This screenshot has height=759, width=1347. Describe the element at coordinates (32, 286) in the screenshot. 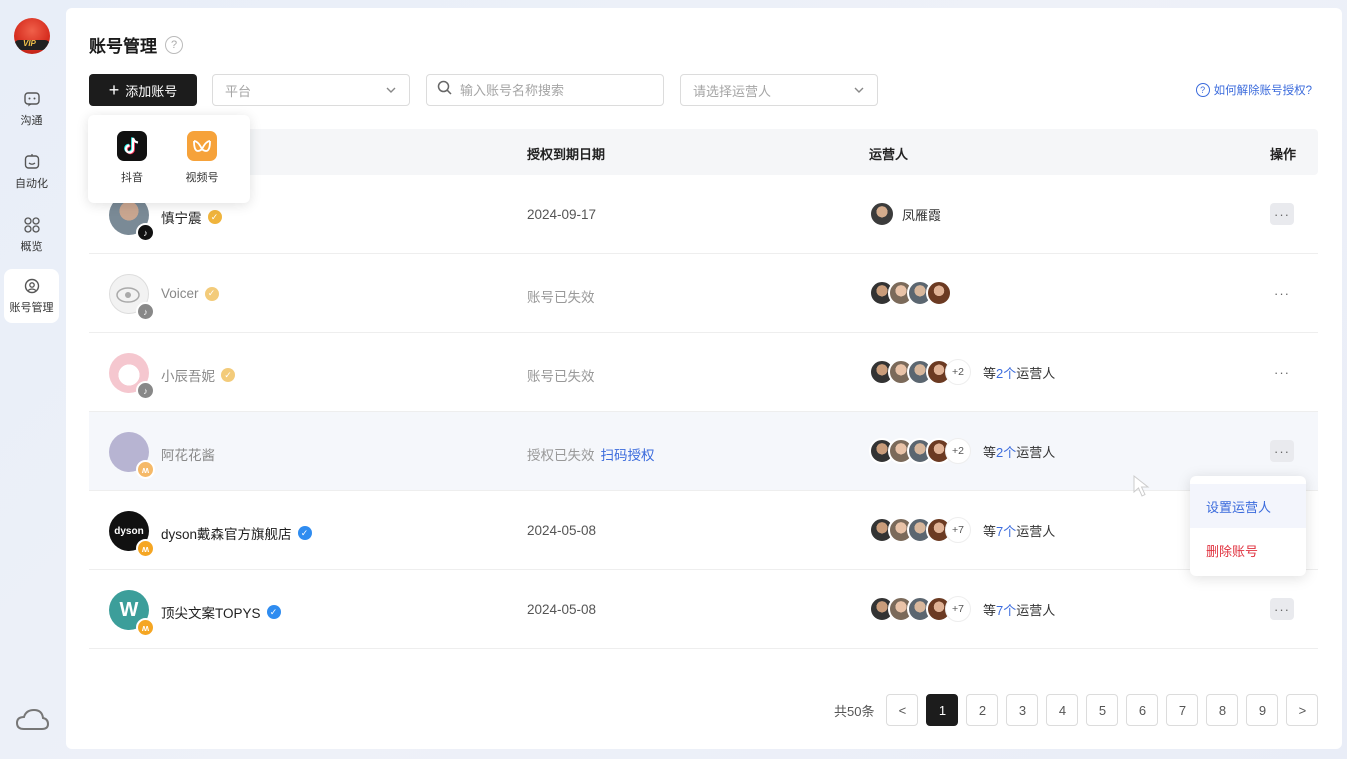

I see `account-icon` at that location.